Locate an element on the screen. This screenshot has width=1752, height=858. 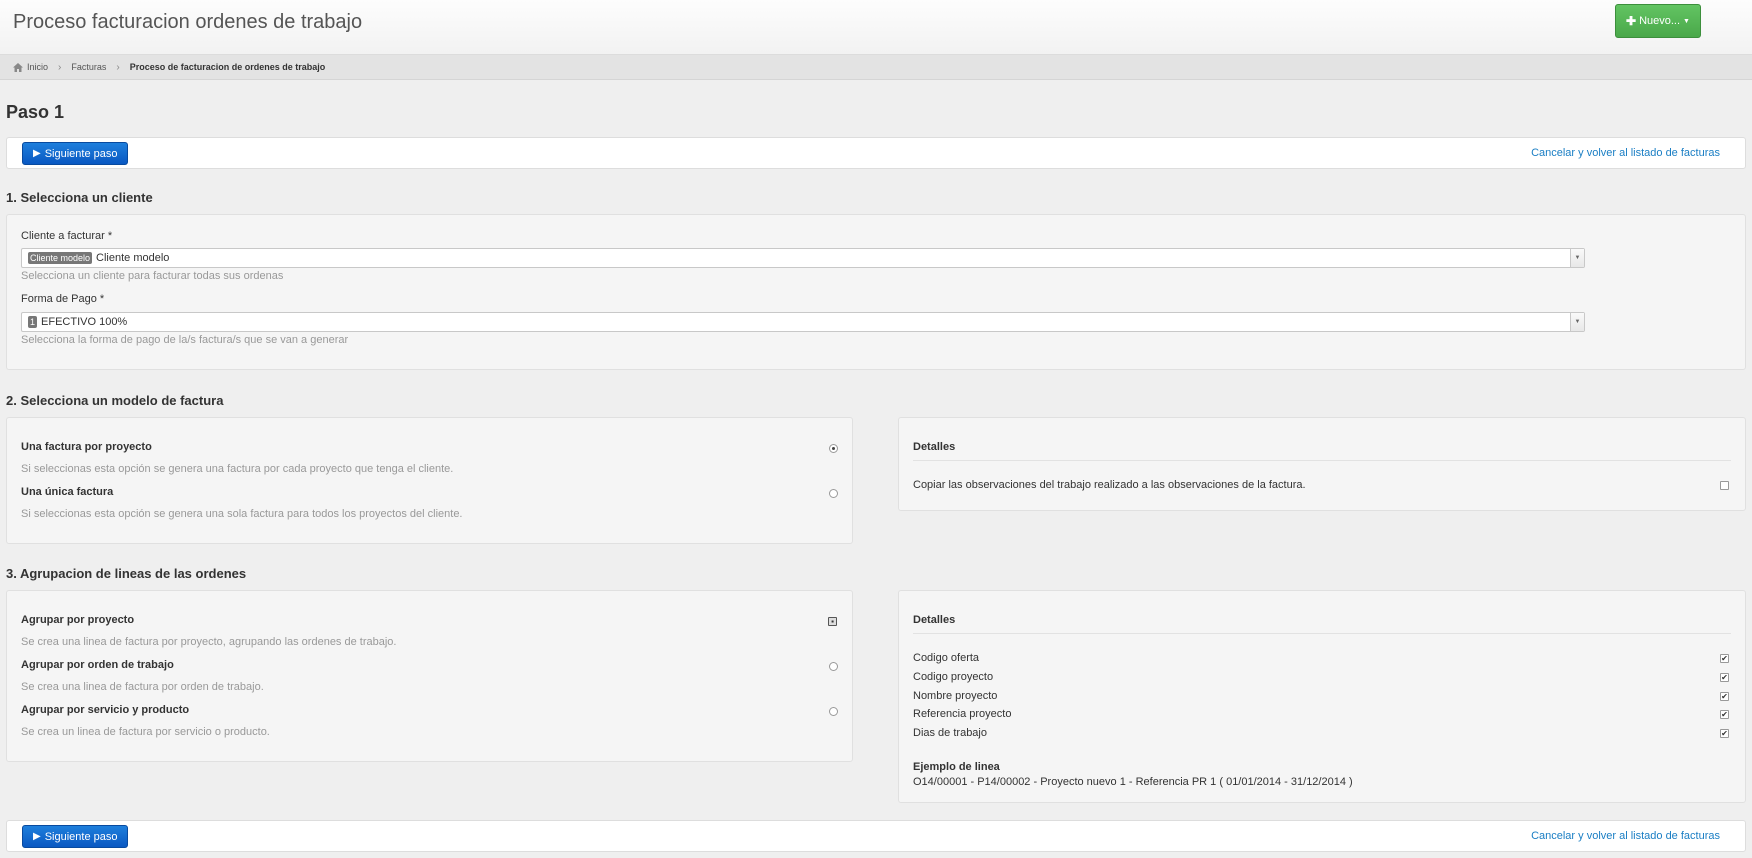
client-value: Cliente modelo is located at coordinates (133, 258).